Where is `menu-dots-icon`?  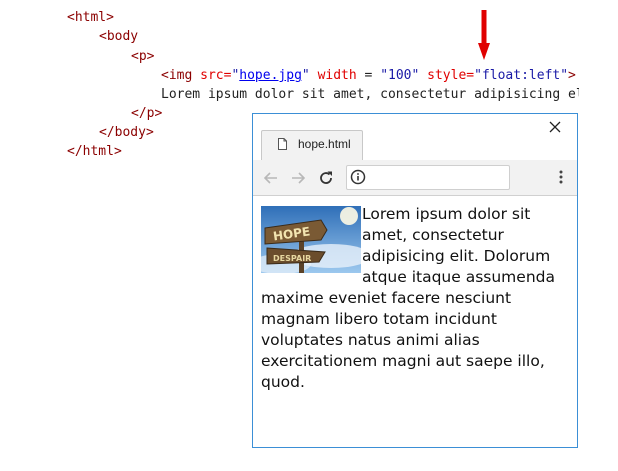 menu-dots-icon is located at coordinates (561, 177).